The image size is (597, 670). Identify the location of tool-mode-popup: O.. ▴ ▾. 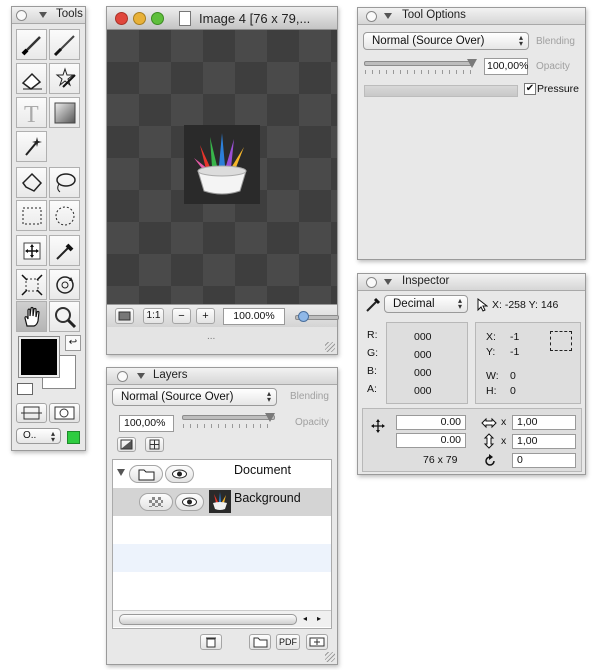
(38, 436).